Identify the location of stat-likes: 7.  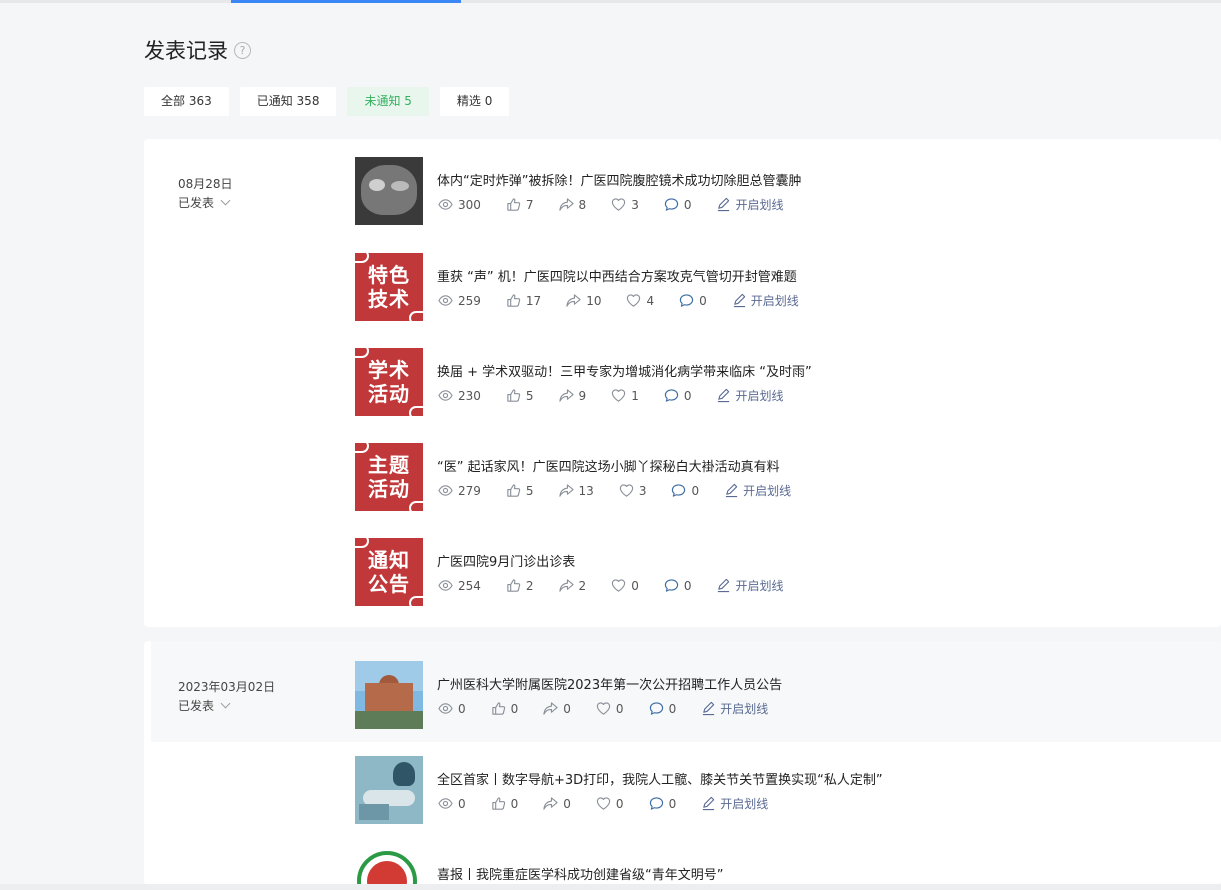
(520, 204).